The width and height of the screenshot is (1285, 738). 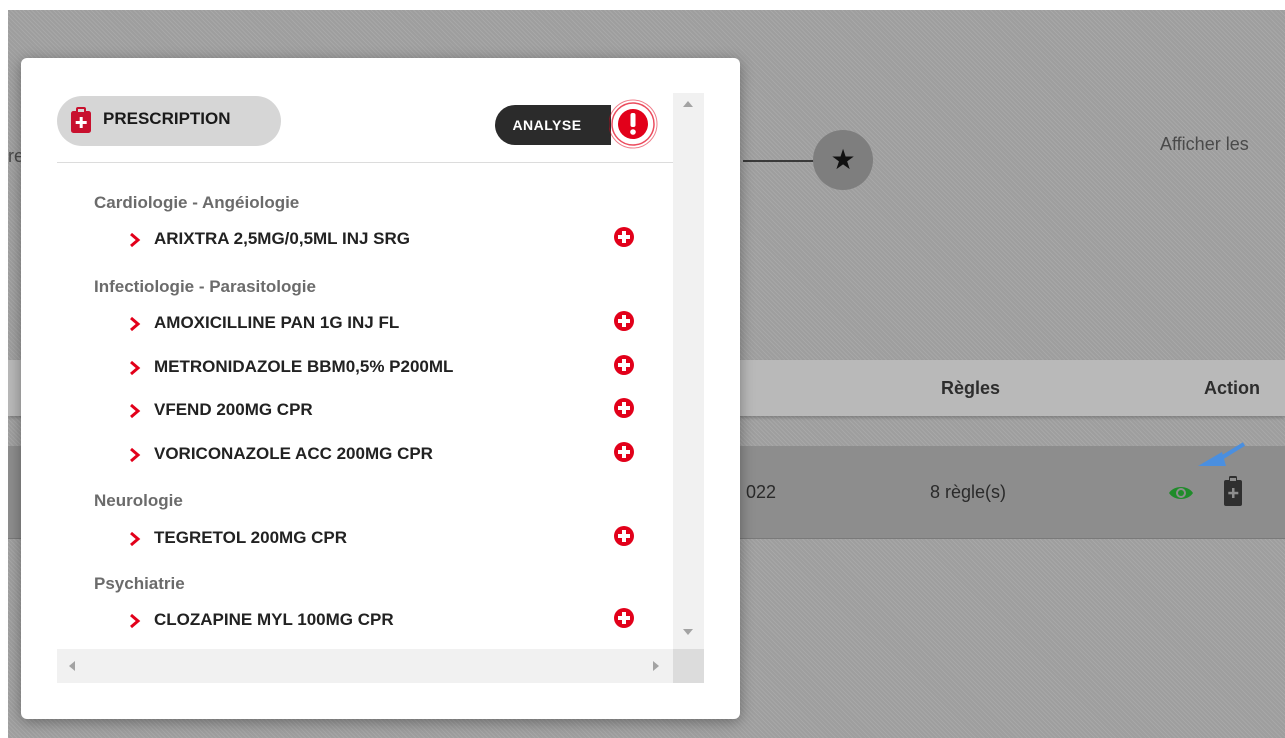 What do you see at coordinates (389, 538) in the screenshot?
I see `drug-item: TEGRETOL 200MG CPR` at bounding box center [389, 538].